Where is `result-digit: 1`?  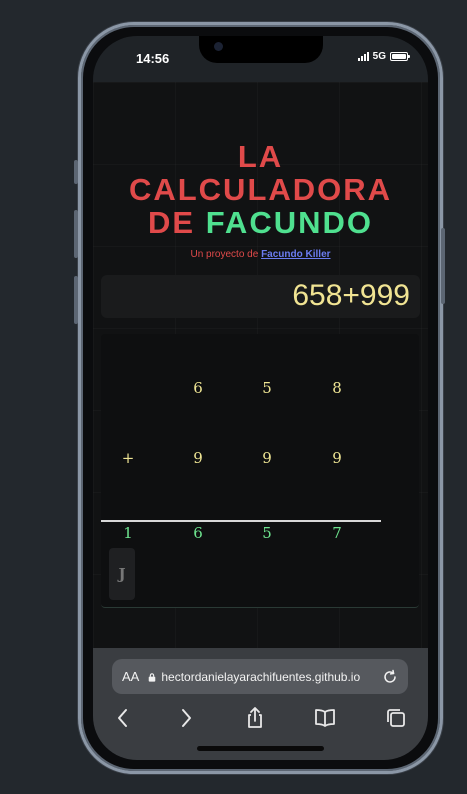
result-digit: 1 is located at coordinates (128, 533).